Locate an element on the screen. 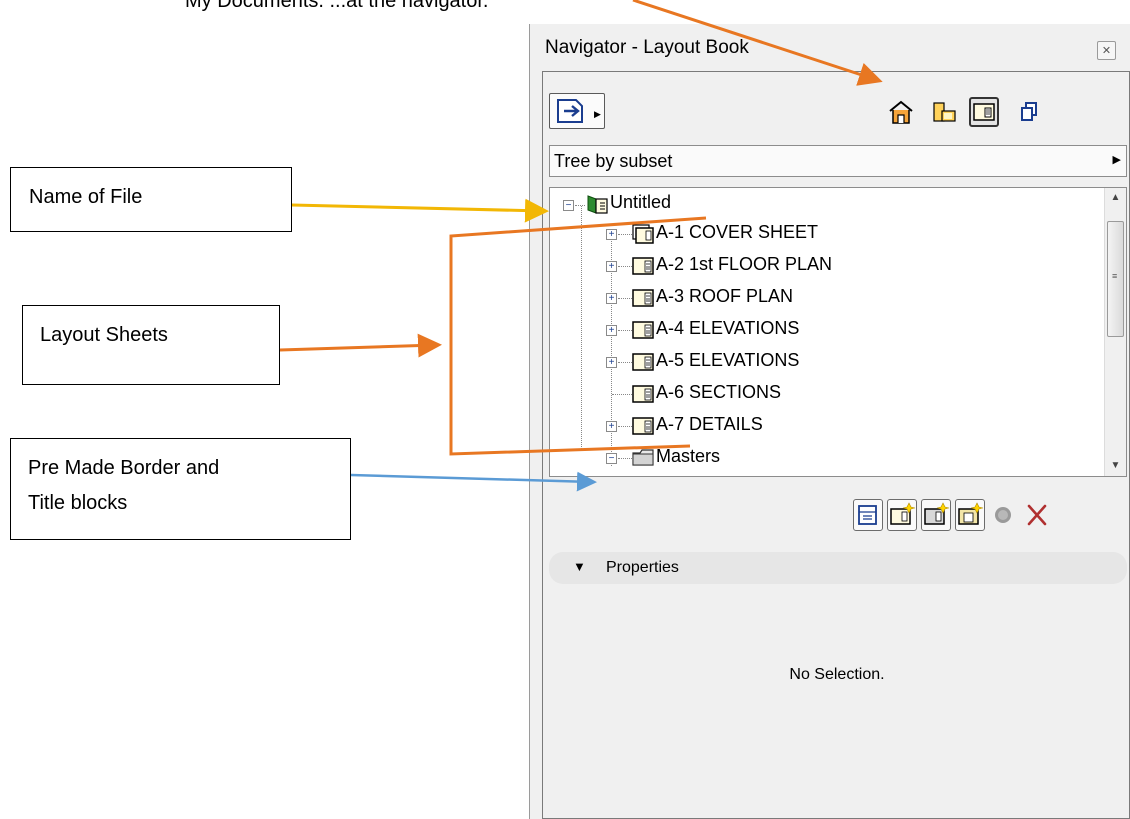 The image size is (1130, 819). callout-name-of-file-text: Name of File is located at coordinates (86, 197).